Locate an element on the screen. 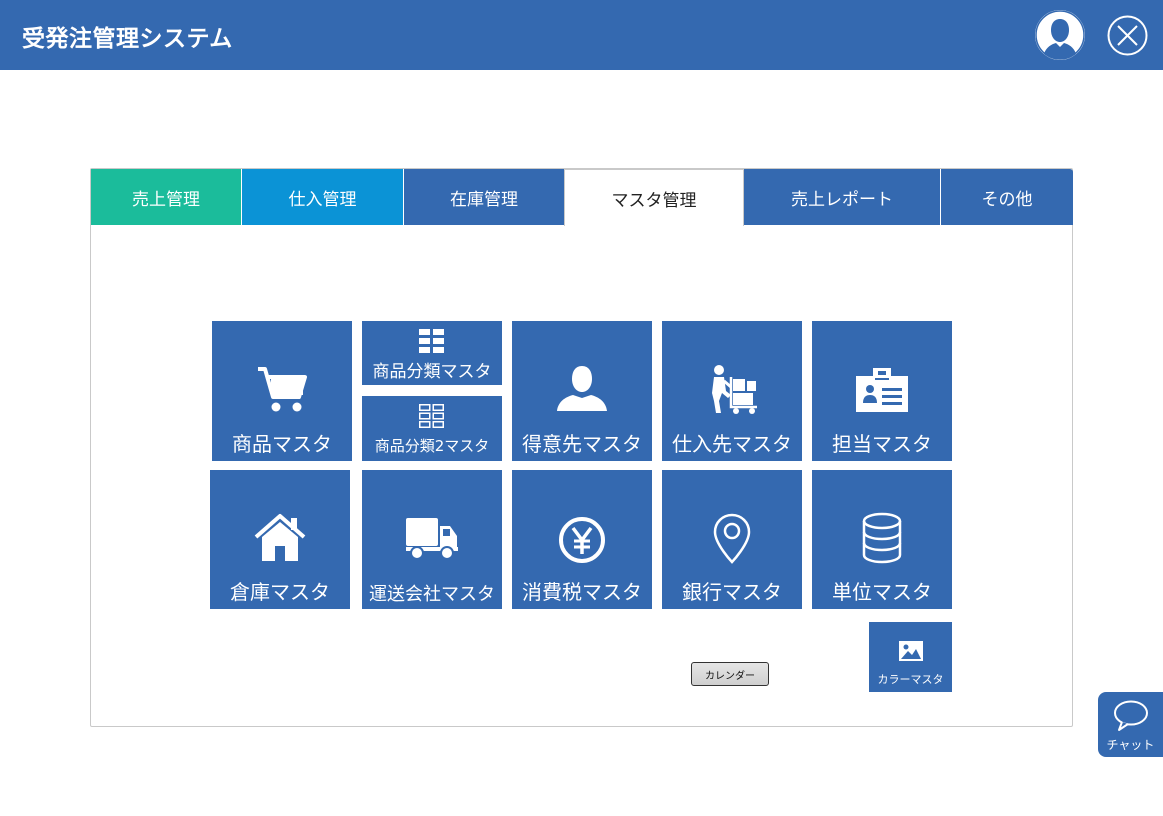 This screenshot has width=1163, height=816. customer-master-tile: 得意先マスタ is located at coordinates (582, 391).